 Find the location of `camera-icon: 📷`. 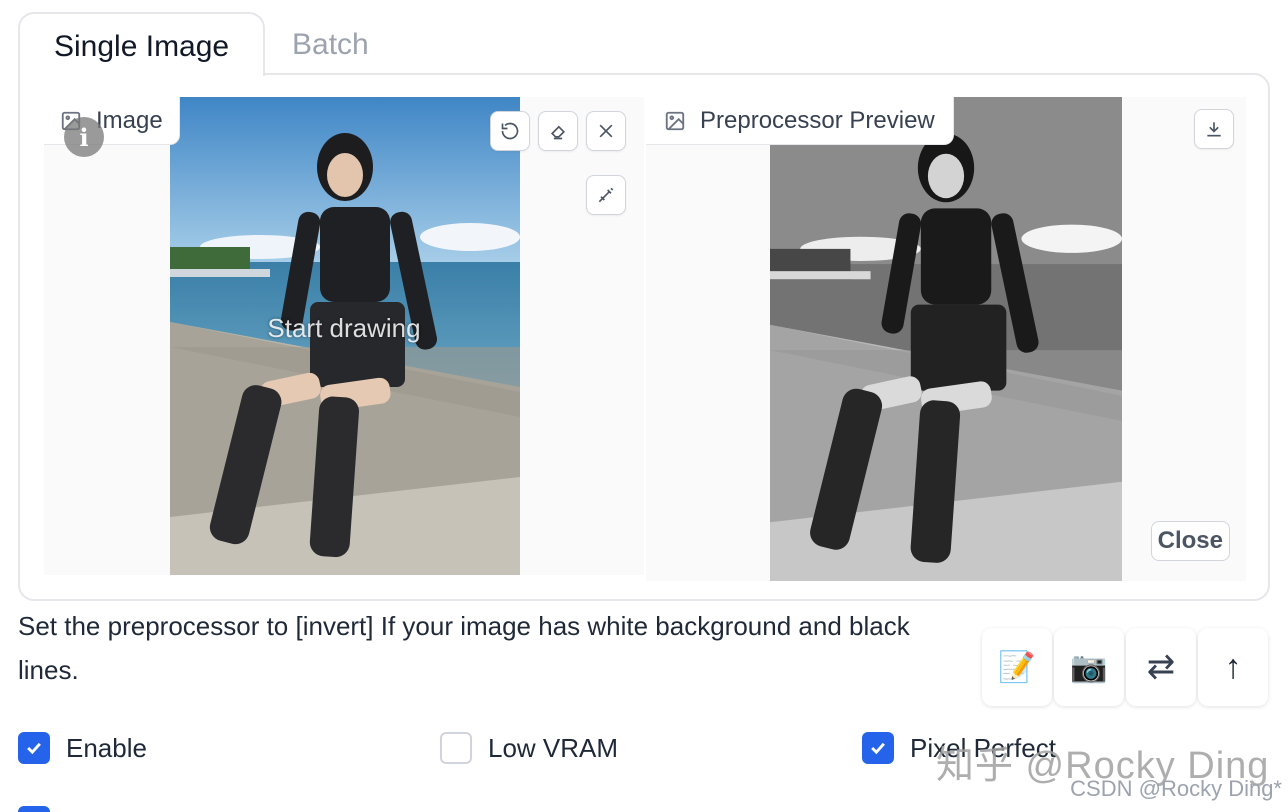

camera-icon: 📷 is located at coordinates (1089, 667).